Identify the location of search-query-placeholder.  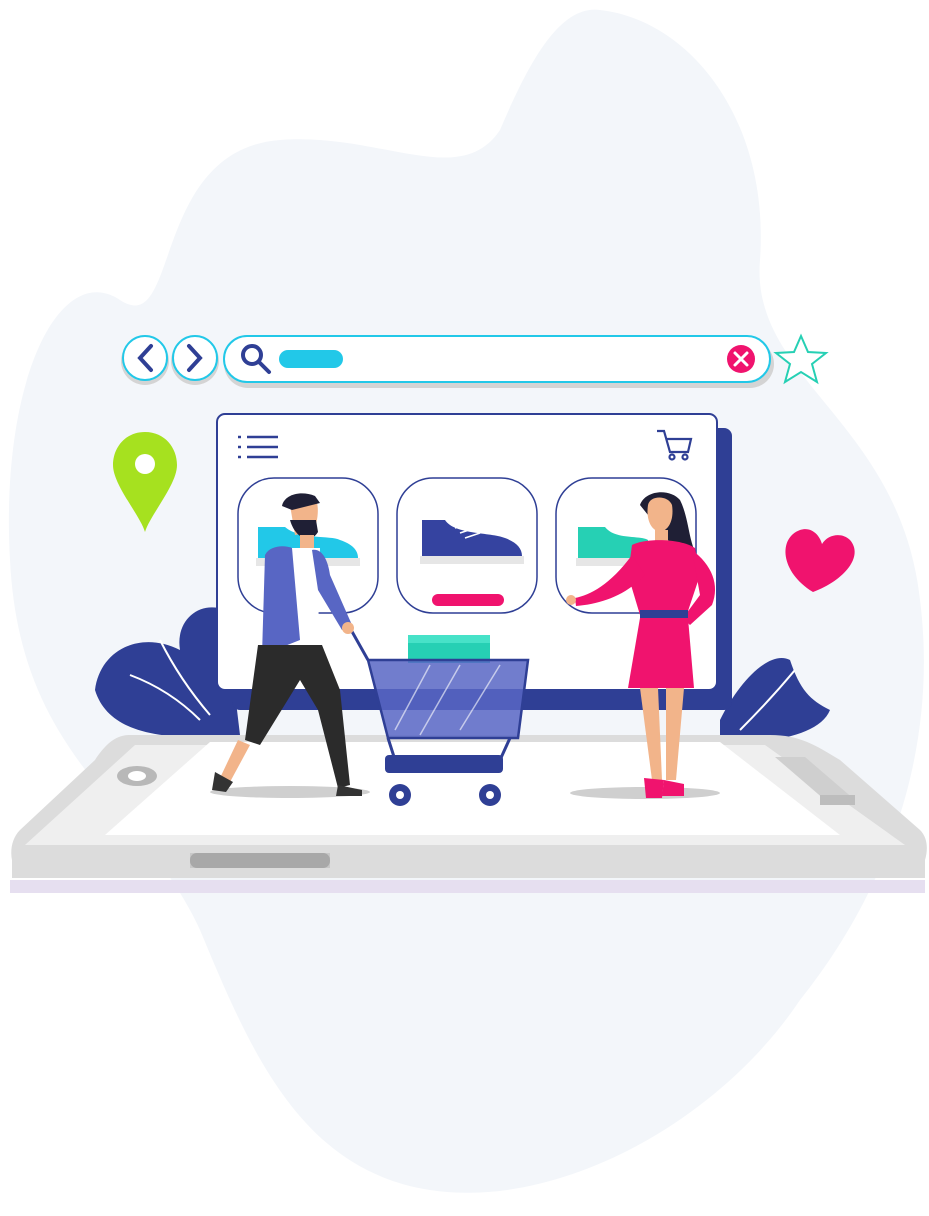
(311, 359).